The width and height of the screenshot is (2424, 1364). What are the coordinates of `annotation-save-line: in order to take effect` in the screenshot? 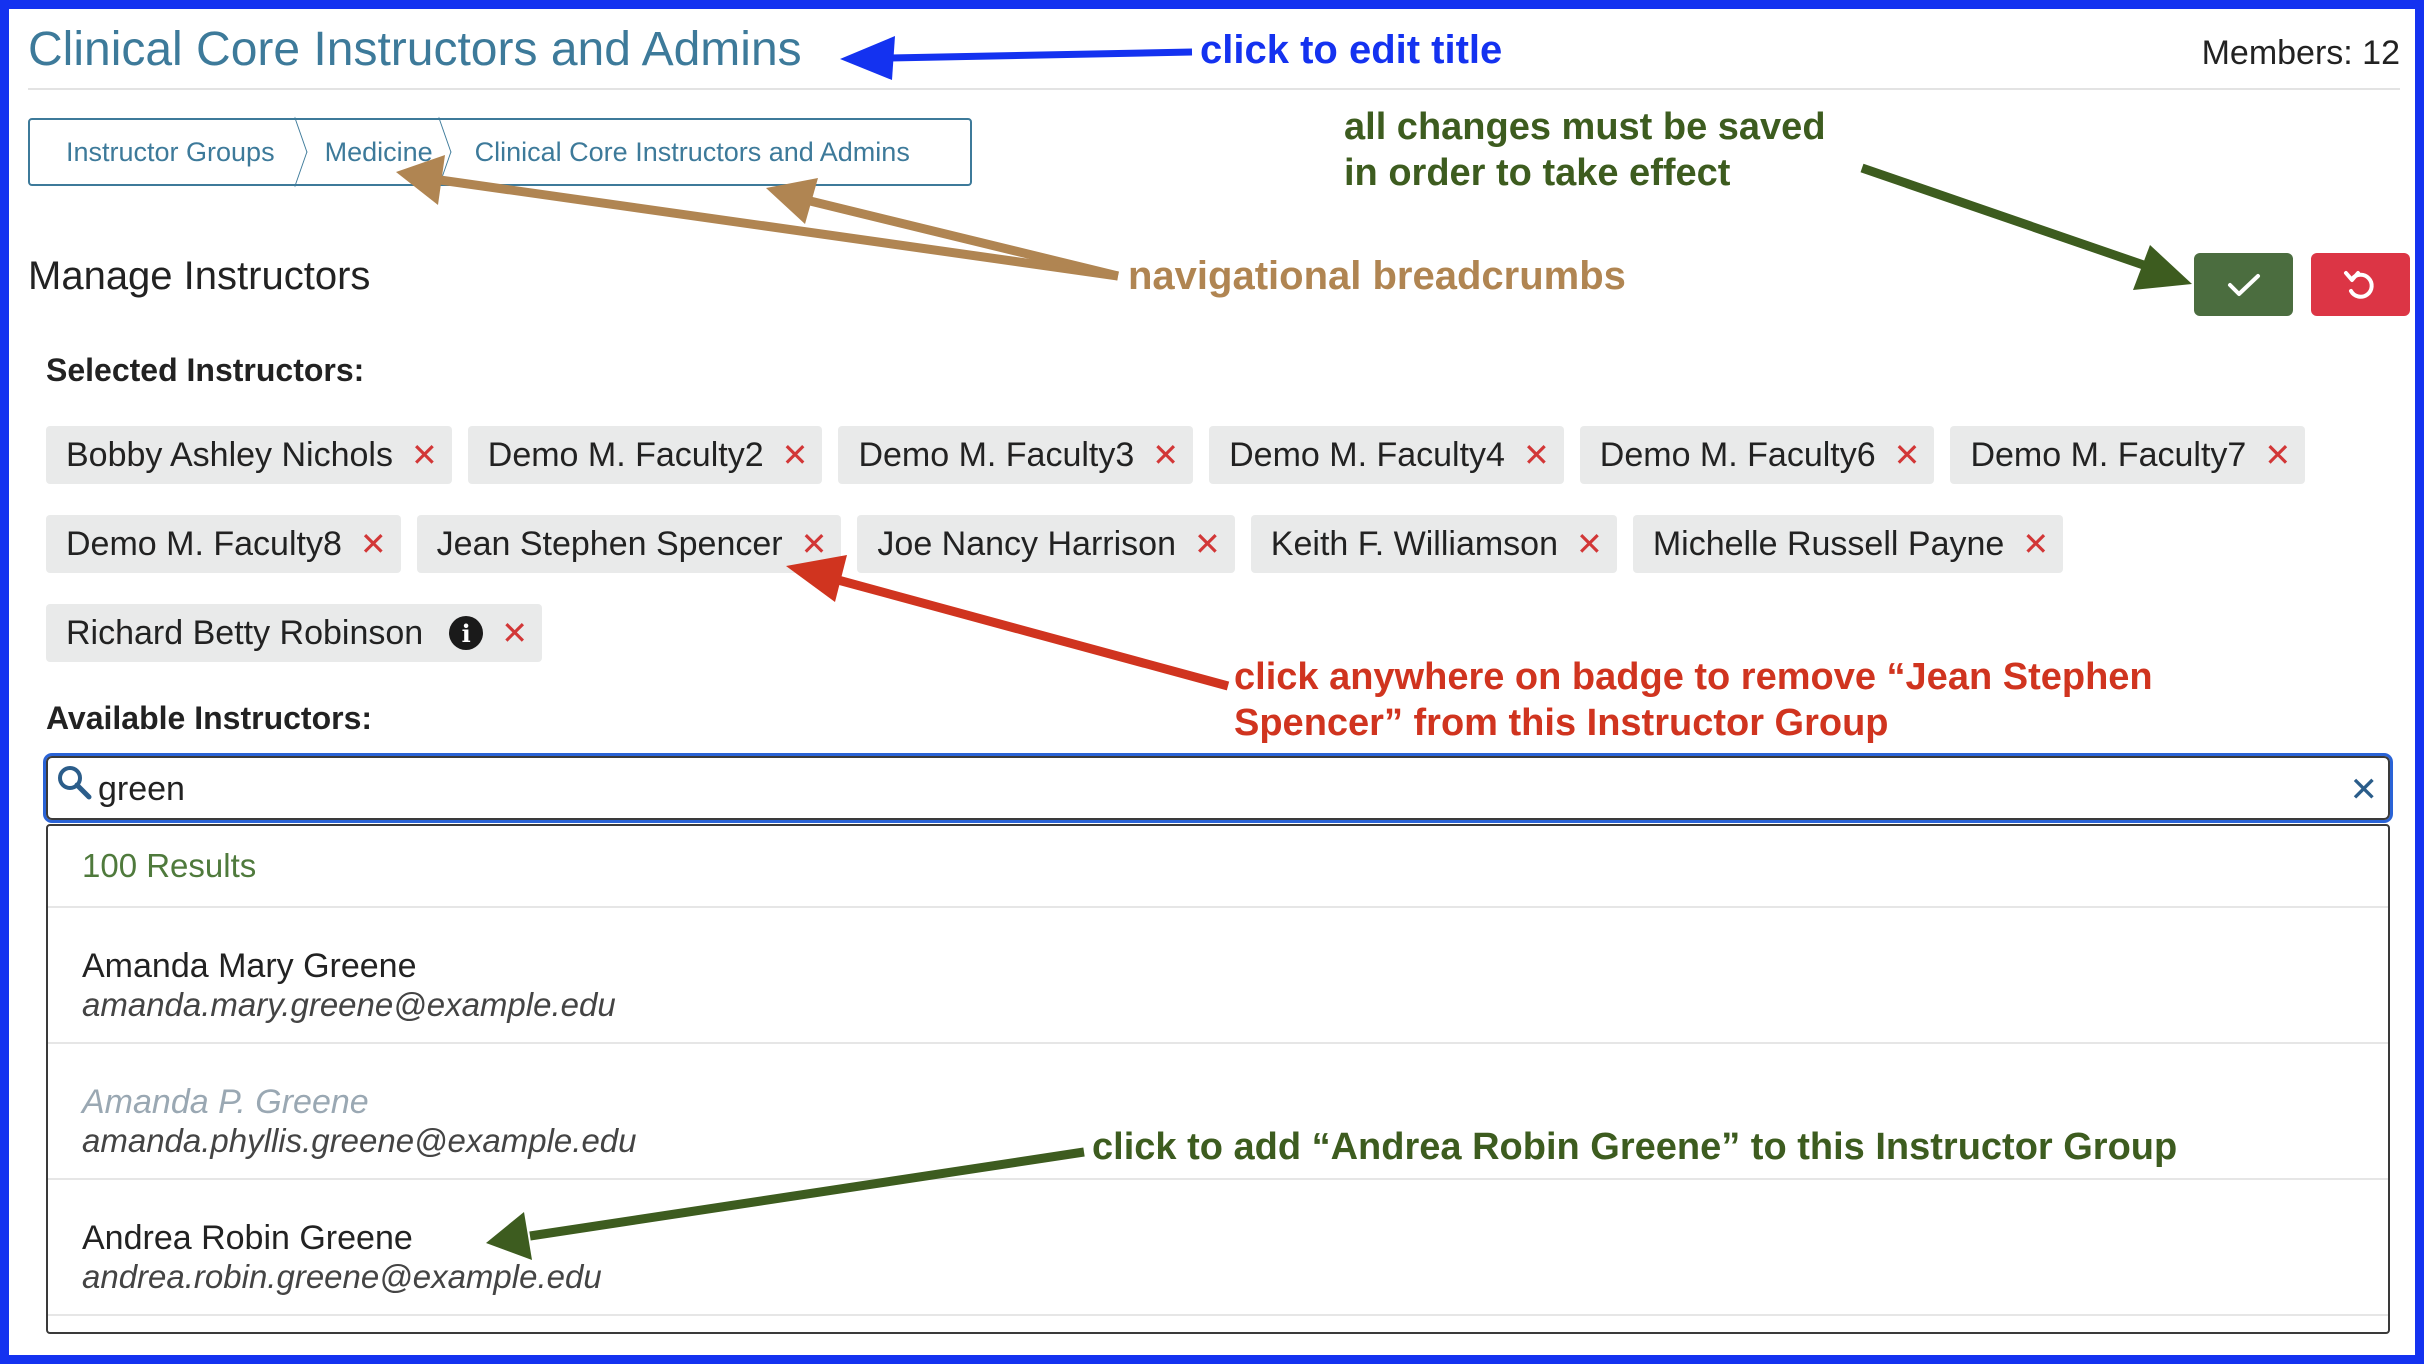 It's located at (1537, 173).